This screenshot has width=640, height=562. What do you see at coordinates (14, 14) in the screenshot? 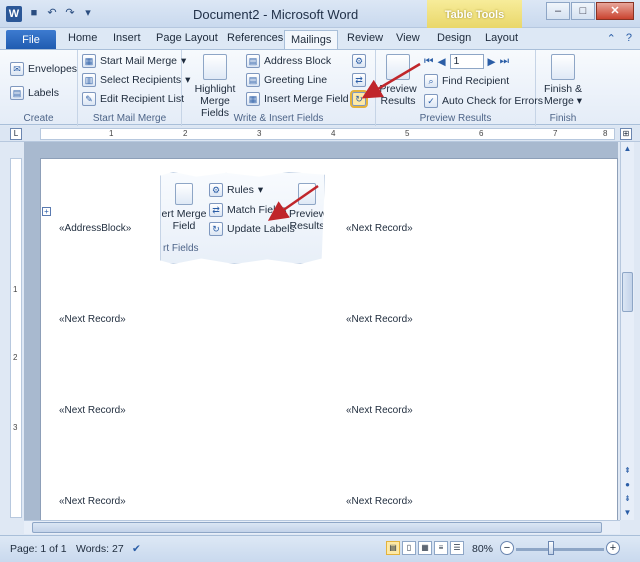
I see `word-logo-icon: W` at bounding box center [14, 14].